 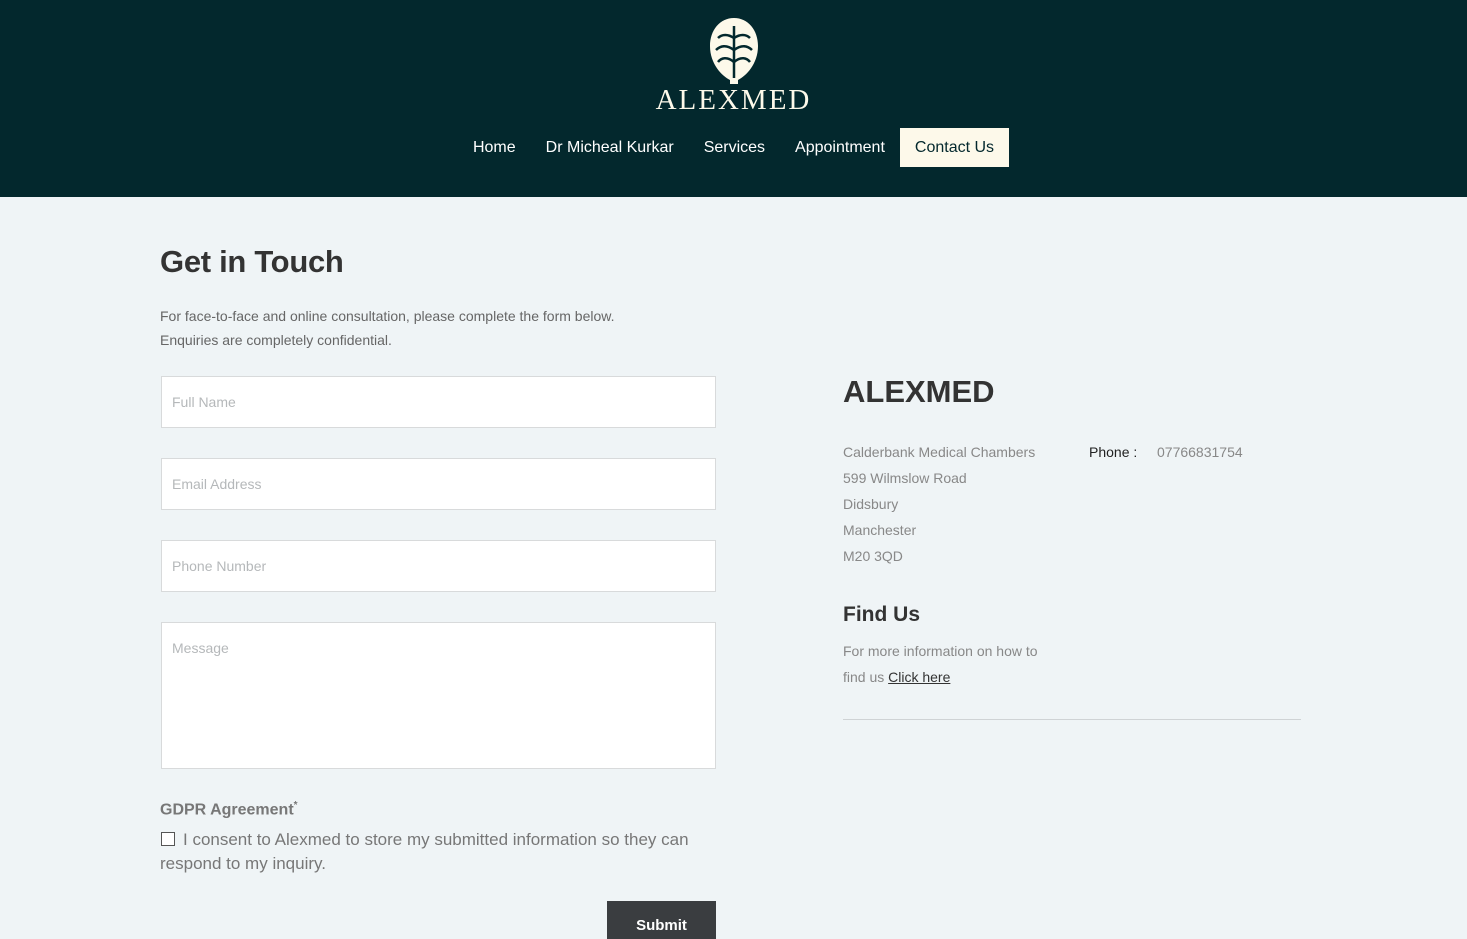 I want to click on phone-label: Phone :, so click(x=1113, y=452).